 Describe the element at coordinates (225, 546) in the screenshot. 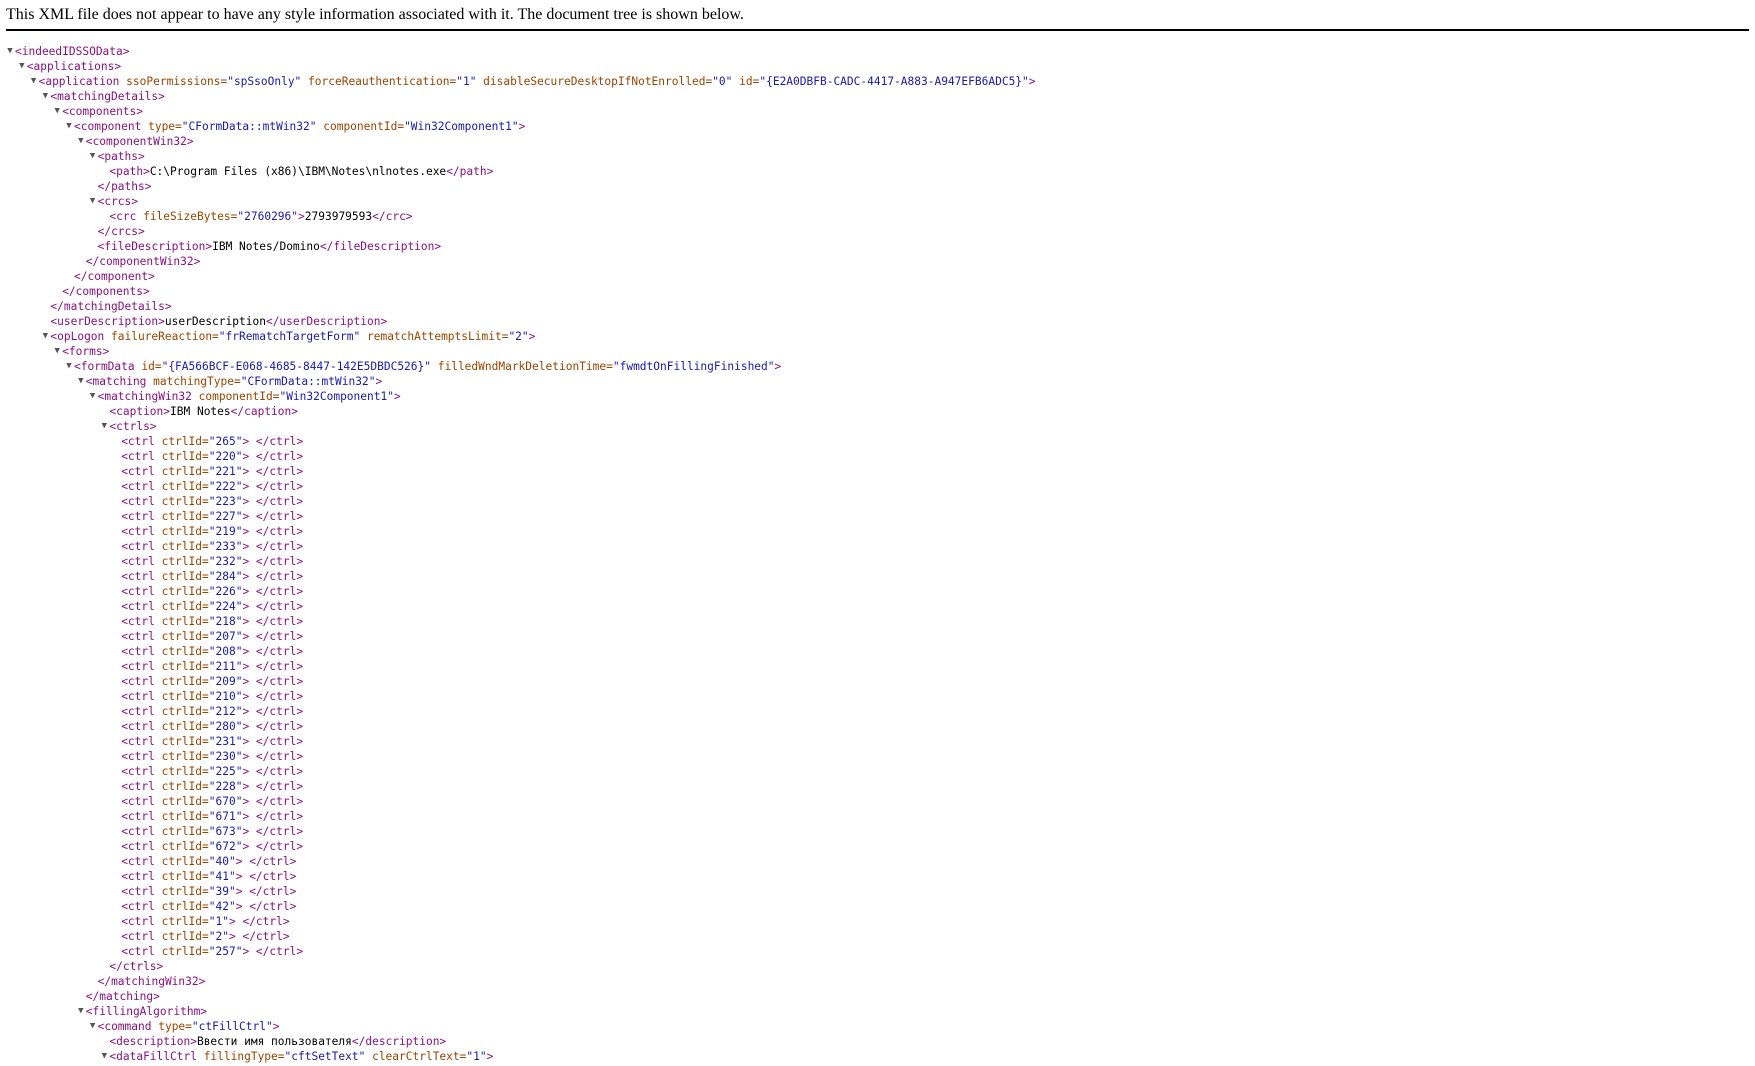

I see `xml-attr-value: "233"` at that location.